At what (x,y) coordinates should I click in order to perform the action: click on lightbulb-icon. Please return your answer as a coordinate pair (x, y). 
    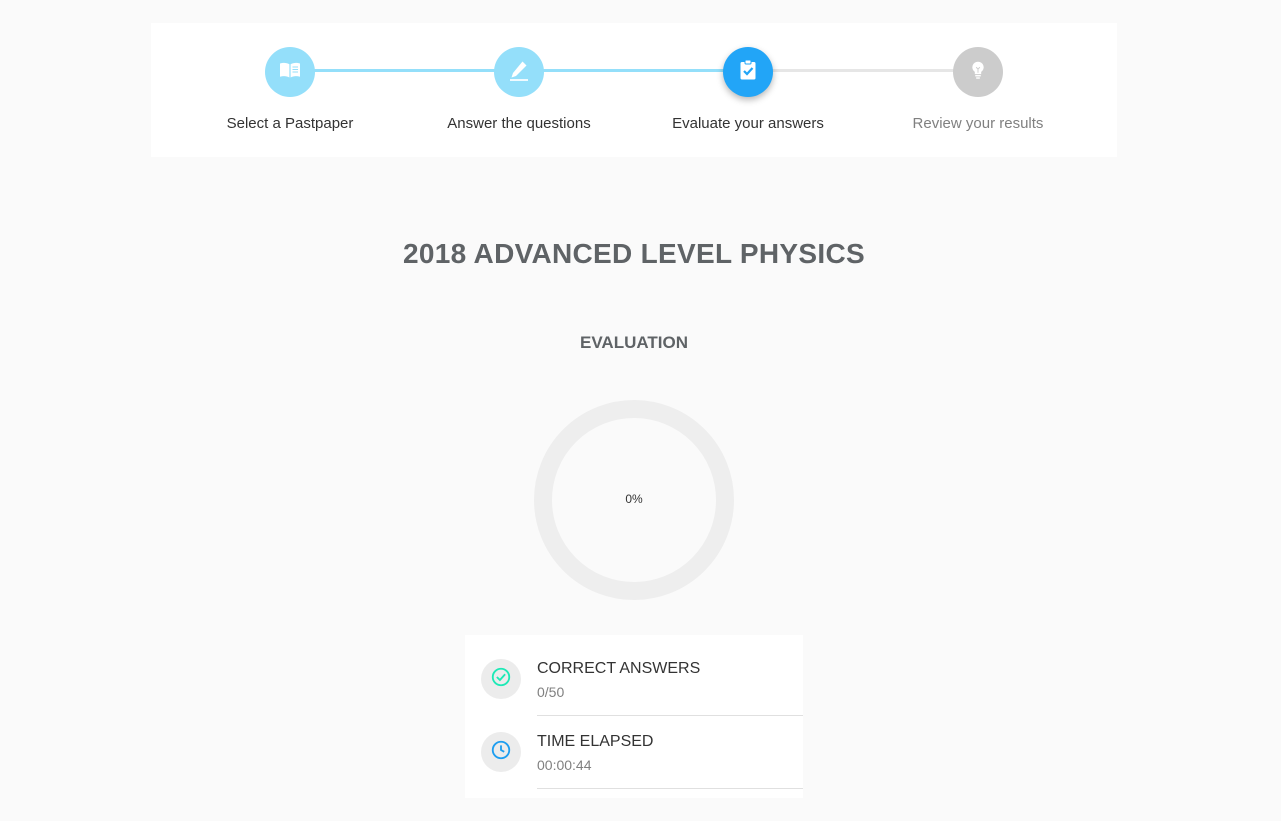
    Looking at the image, I should click on (978, 72).